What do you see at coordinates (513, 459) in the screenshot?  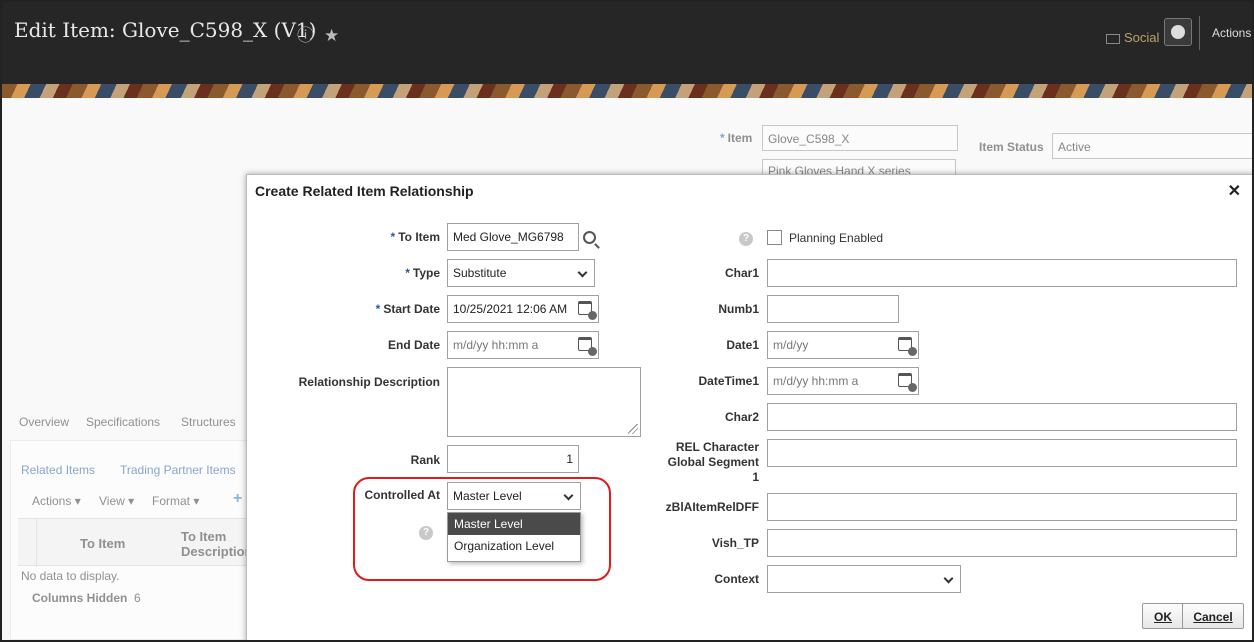 I see `rank-field: 1` at bounding box center [513, 459].